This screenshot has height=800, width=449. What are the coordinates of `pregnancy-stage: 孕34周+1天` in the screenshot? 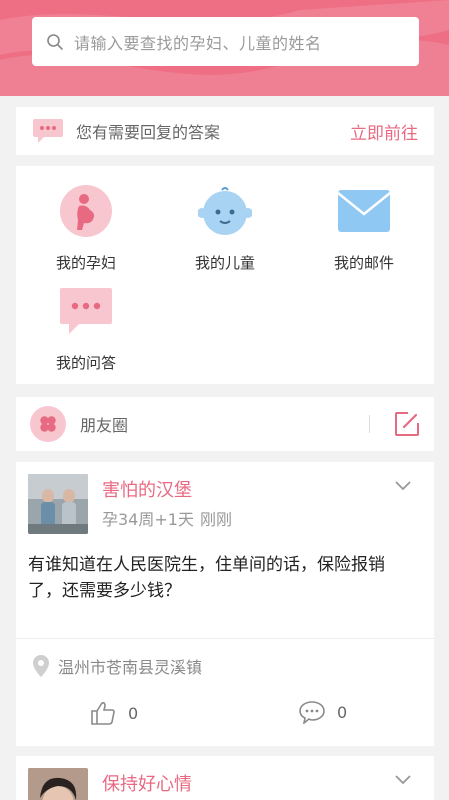 It's located at (148, 519).